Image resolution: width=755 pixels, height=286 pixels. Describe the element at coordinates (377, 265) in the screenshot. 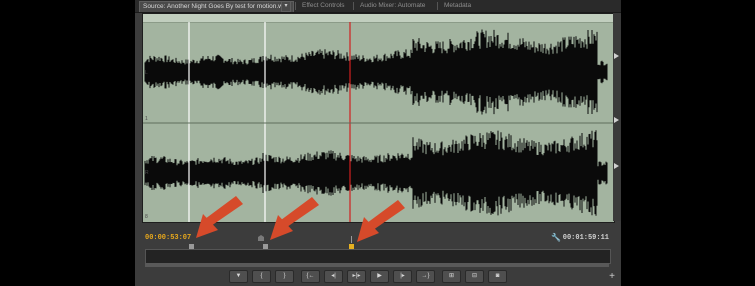

I see `zoom-scroll-bar` at that location.